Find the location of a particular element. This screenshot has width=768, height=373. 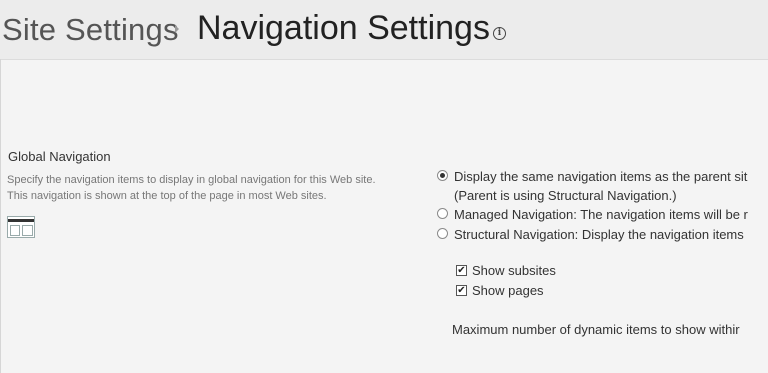

section-title: Global Navigation is located at coordinates (59, 156).